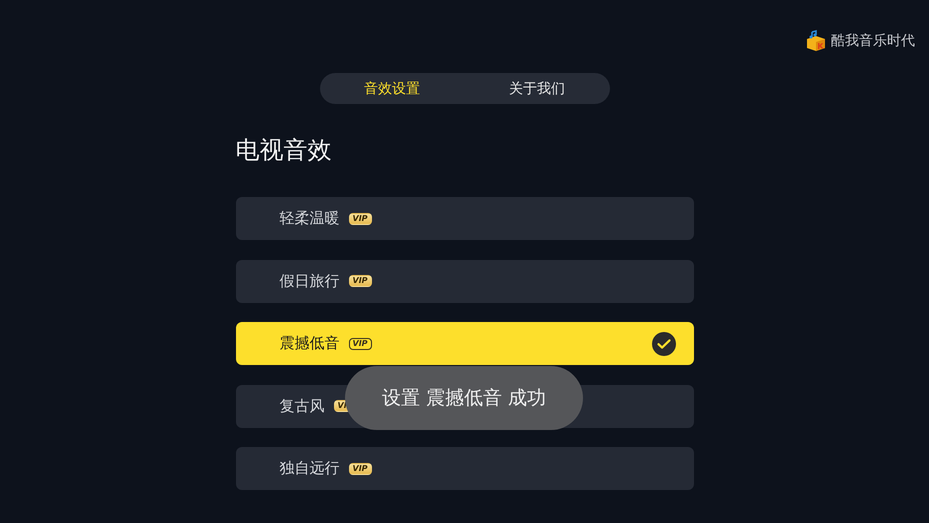  What do you see at coordinates (302, 406) in the screenshot?
I see `effect-name: 复古风` at bounding box center [302, 406].